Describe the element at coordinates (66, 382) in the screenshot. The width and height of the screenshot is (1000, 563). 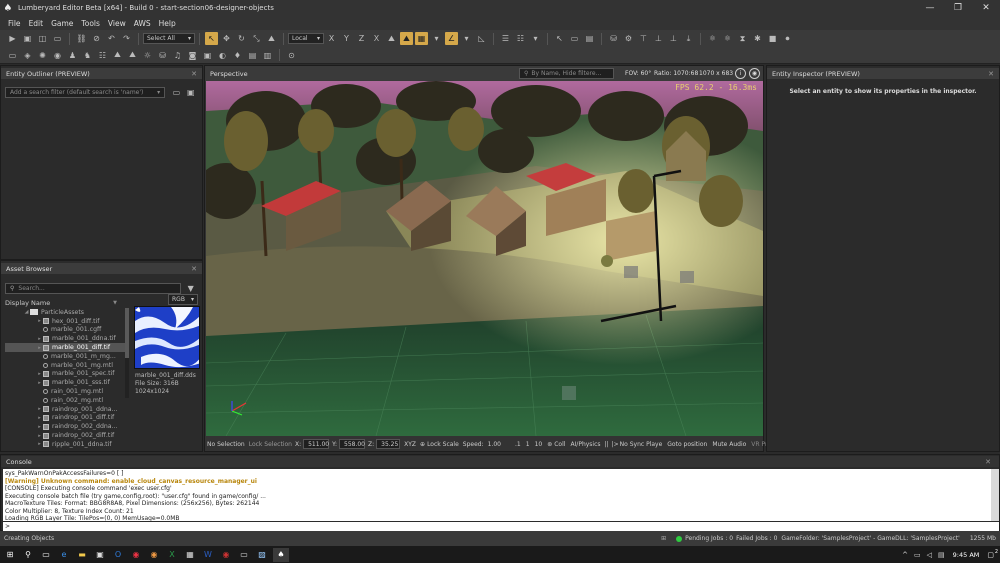
I see `asset-tree-item: ▸ marble_001_sss.tif` at that location.